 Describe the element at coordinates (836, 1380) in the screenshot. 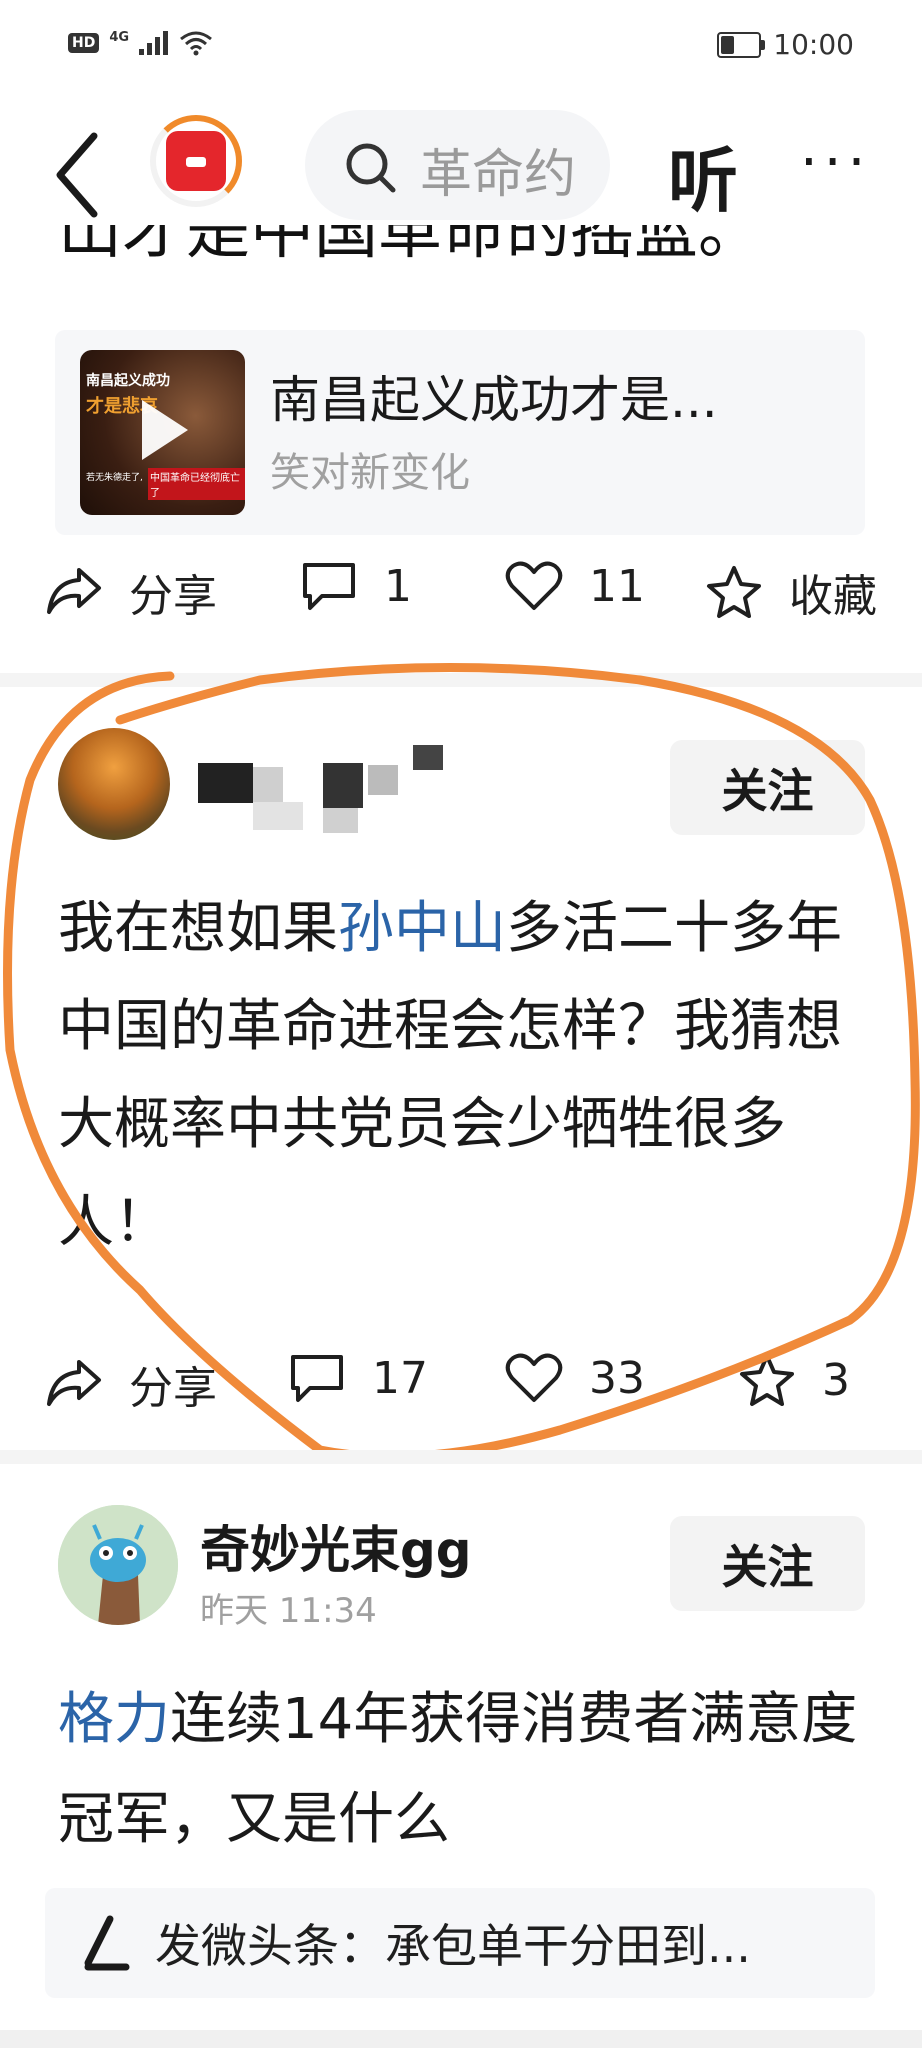

I see `favorite-count: 3` at that location.